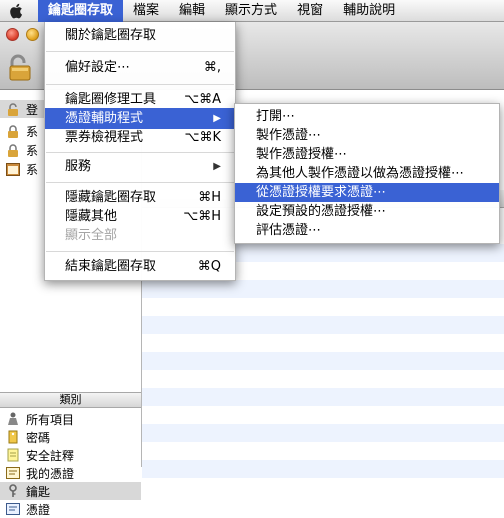  I want to click on category-all-items: 所有項目, so click(70, 419).